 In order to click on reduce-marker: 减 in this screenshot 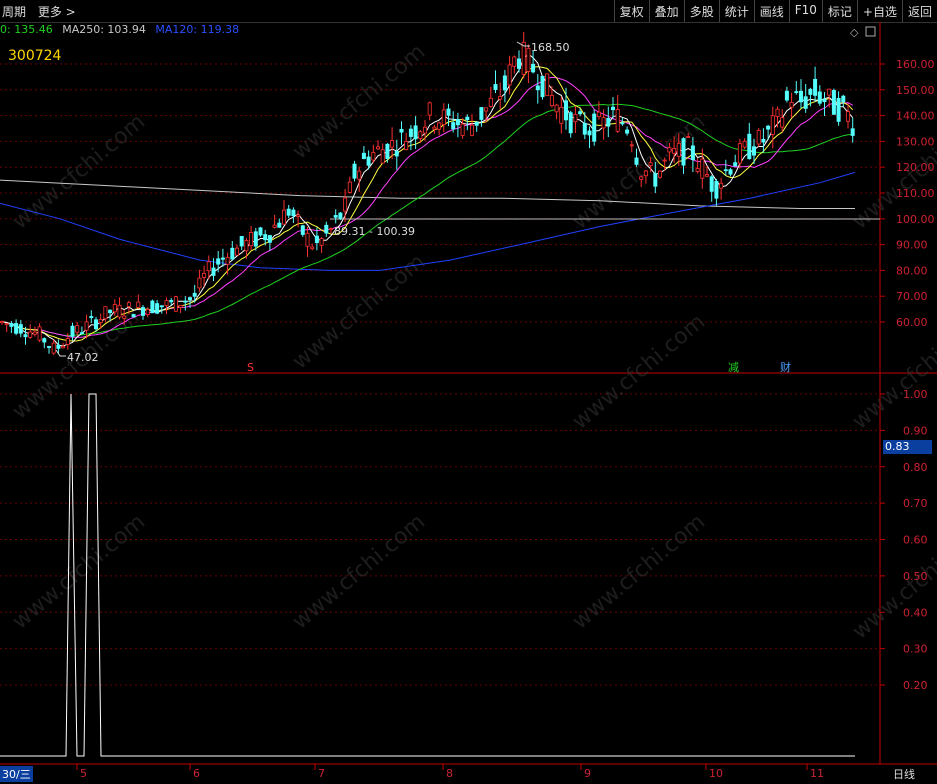, I will do `click(733, 367)`.